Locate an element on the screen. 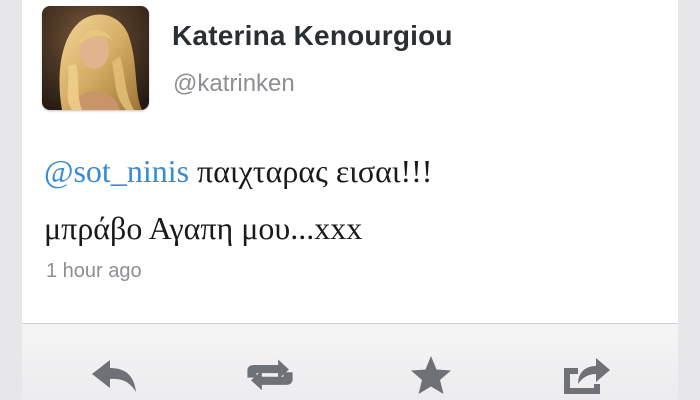  retweet-button is located at coordinates (270, 377).